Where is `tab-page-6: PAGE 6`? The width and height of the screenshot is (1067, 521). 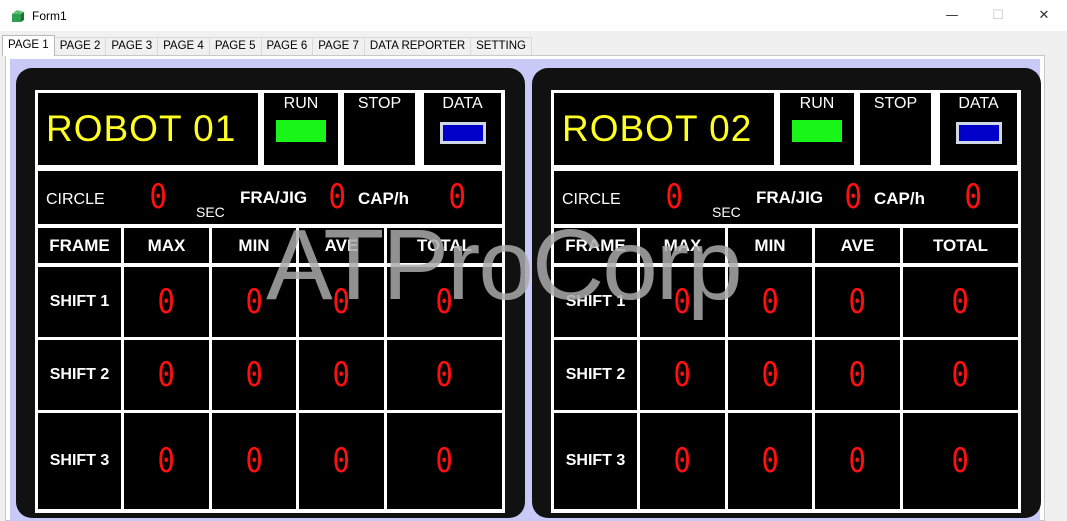 tab-page-6: PAGE 6 is located at coordinates (287, 46).